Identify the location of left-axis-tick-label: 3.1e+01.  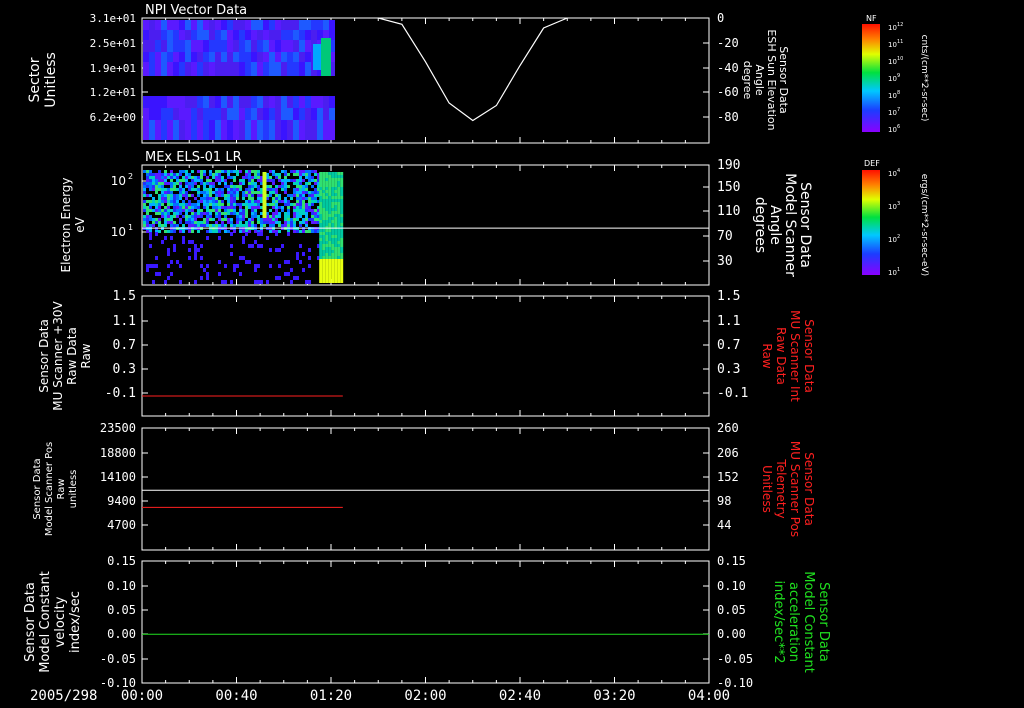
(113, 18).